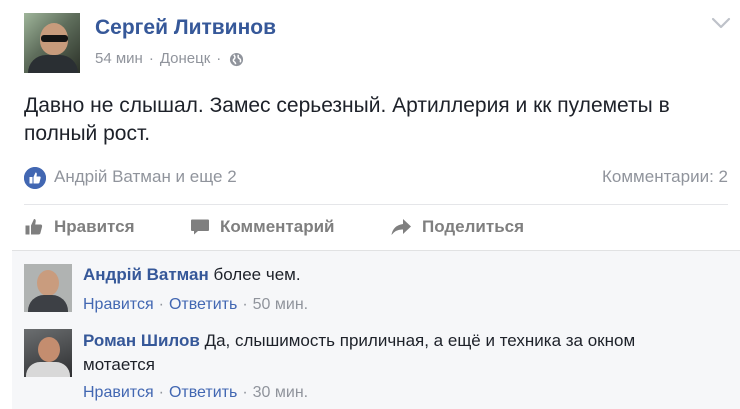 Image resolution: width=740 pixels, height=409 pixels. Describe the element at coordinates (119, 58) in the screenshot. I see `post-time: 54 мин` at that location.